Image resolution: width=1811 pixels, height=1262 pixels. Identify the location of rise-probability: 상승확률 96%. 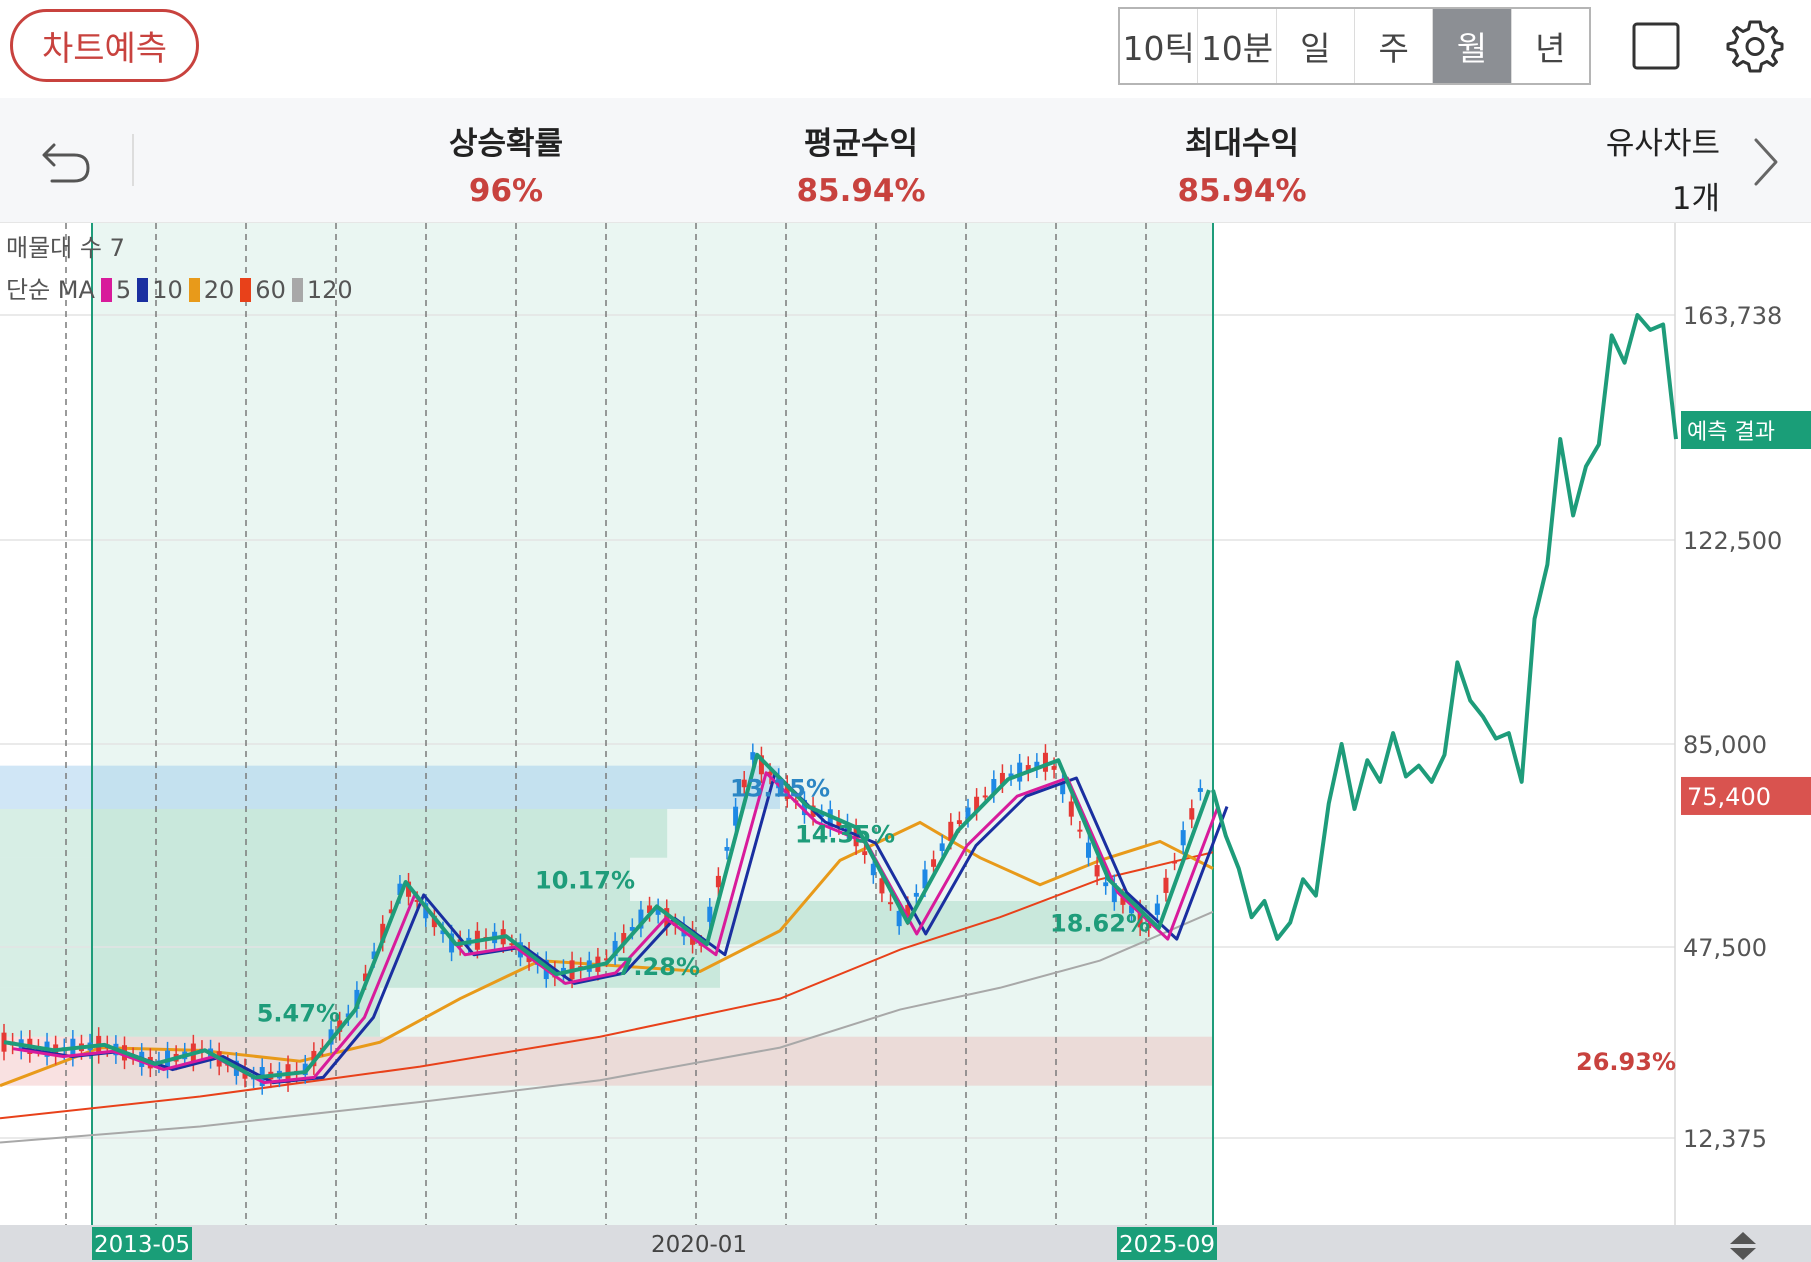
(506, 163).